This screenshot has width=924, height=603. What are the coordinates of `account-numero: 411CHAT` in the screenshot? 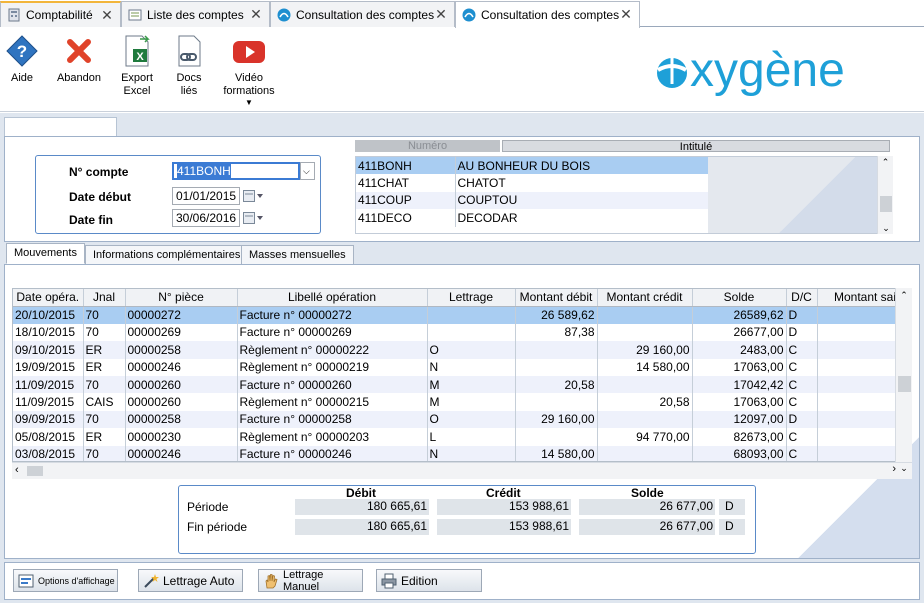 It's located at (406, 183).